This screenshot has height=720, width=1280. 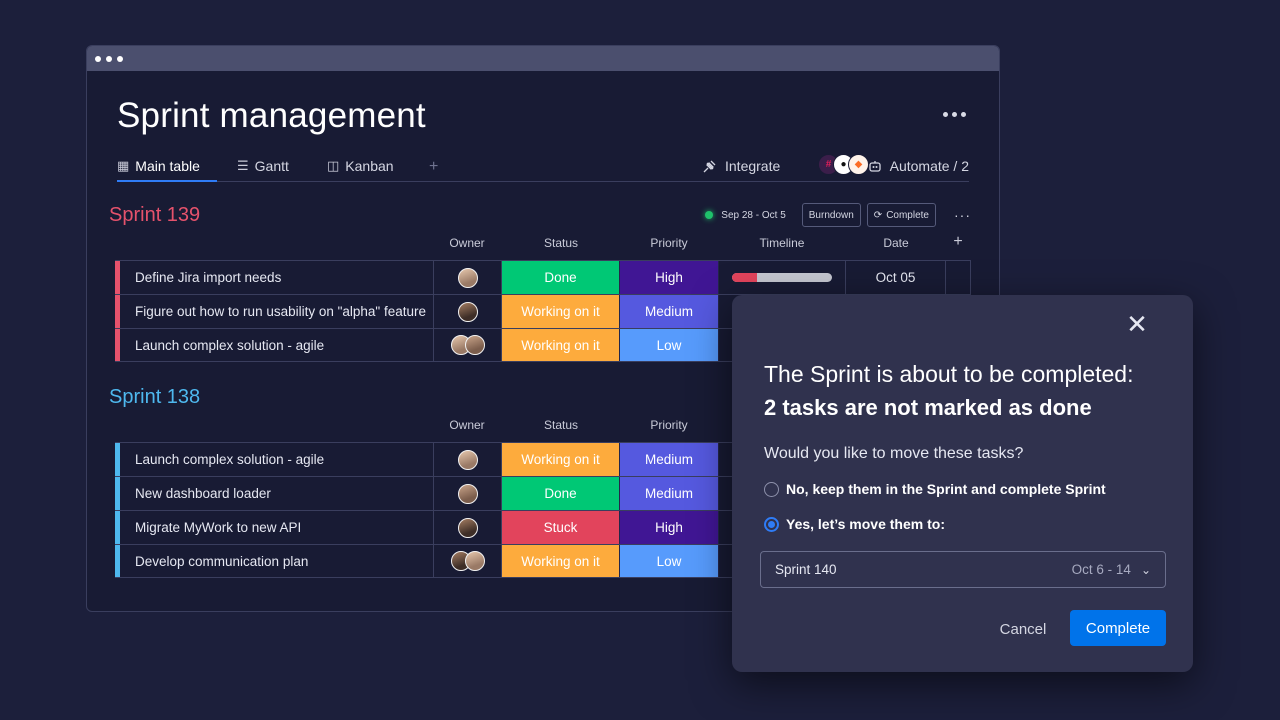 I want to click on dialog-subtitle: 2 tasks are not marked as done, so click(x=928, y=407).